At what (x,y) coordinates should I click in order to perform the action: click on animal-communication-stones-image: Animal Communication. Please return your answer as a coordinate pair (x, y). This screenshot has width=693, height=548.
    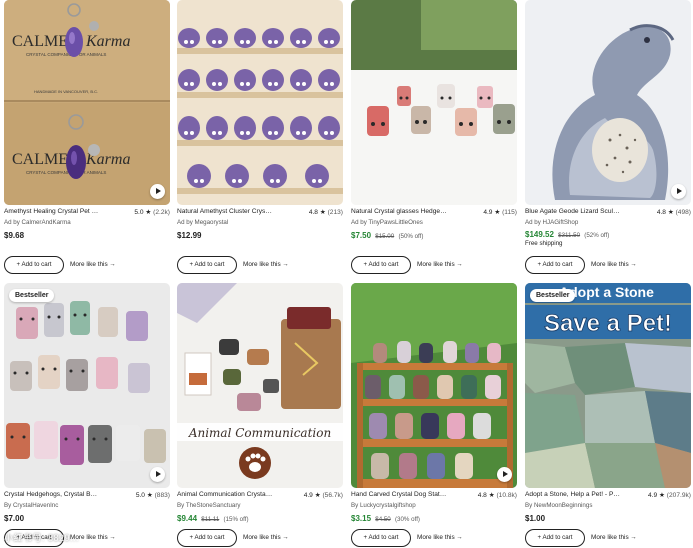
    Looking at the image, I should click on (260, 385).